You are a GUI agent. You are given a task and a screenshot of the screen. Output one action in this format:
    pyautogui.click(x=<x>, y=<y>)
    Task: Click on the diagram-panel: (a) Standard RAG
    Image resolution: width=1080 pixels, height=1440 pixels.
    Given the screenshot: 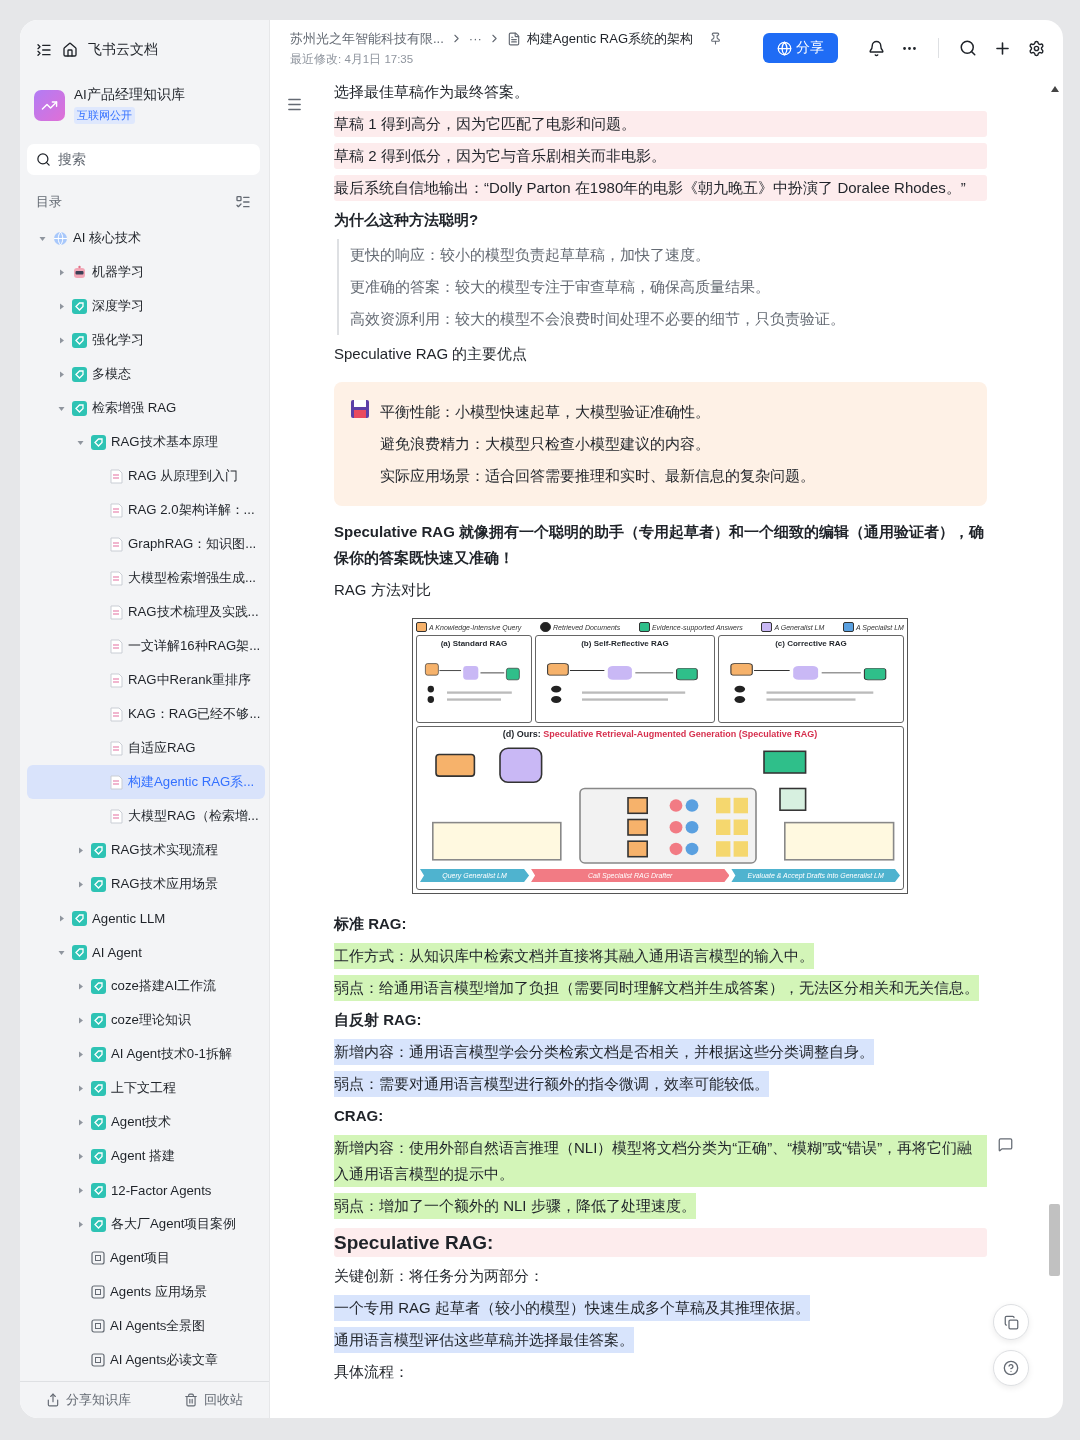 What is the action you would take?
    pyautogui.click(x=474, y=679)
    